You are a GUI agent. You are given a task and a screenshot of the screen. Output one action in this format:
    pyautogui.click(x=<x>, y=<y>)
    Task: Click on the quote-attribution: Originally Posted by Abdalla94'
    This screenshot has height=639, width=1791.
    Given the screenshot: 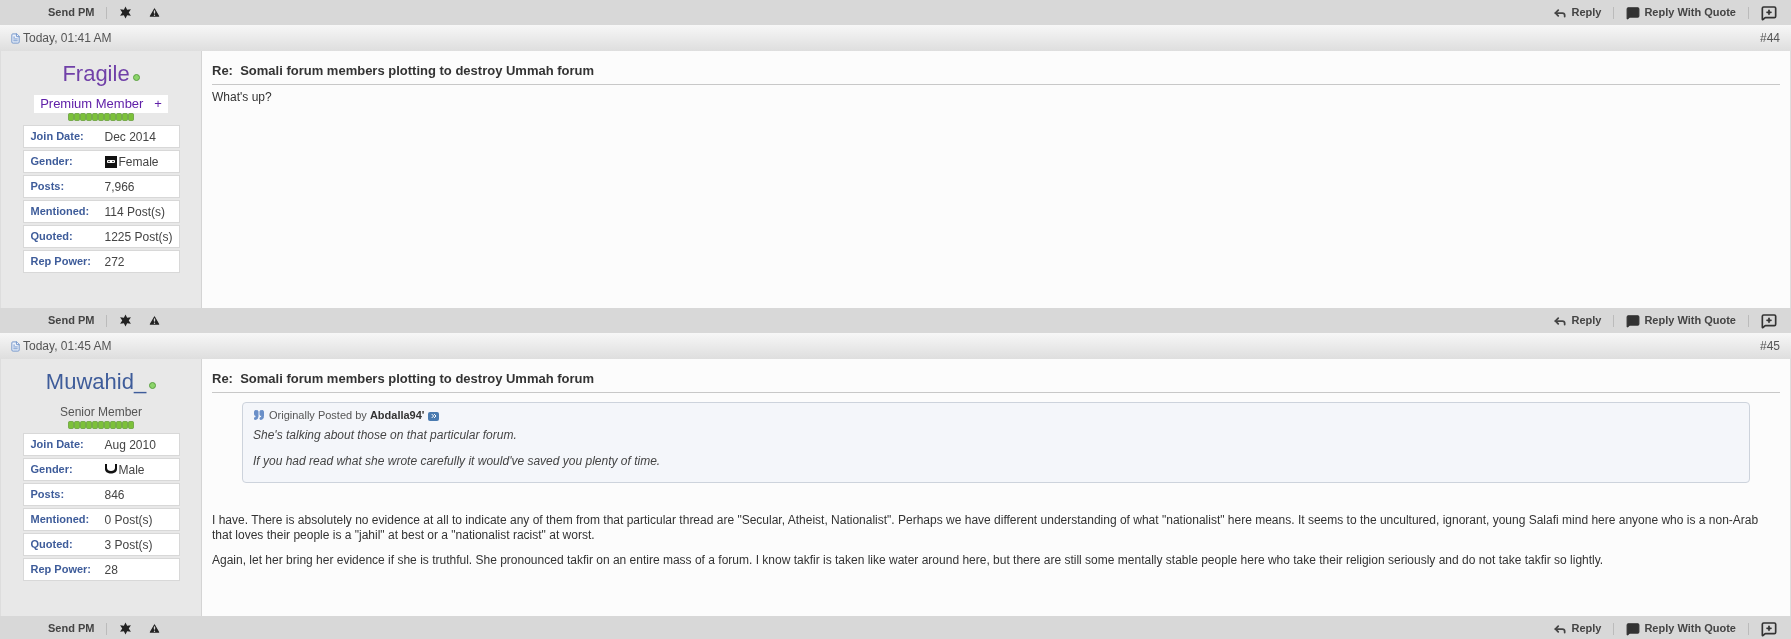 What is the action you would take?
    pyautogui.click(x=347, y=415)
    